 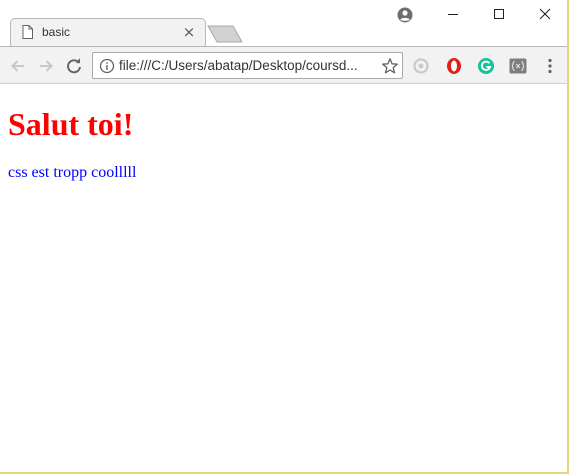 What do you see at coordinates (518, 66) in the screenshot?
I see `variable-extension-icon` at bounding box center [518, 66].